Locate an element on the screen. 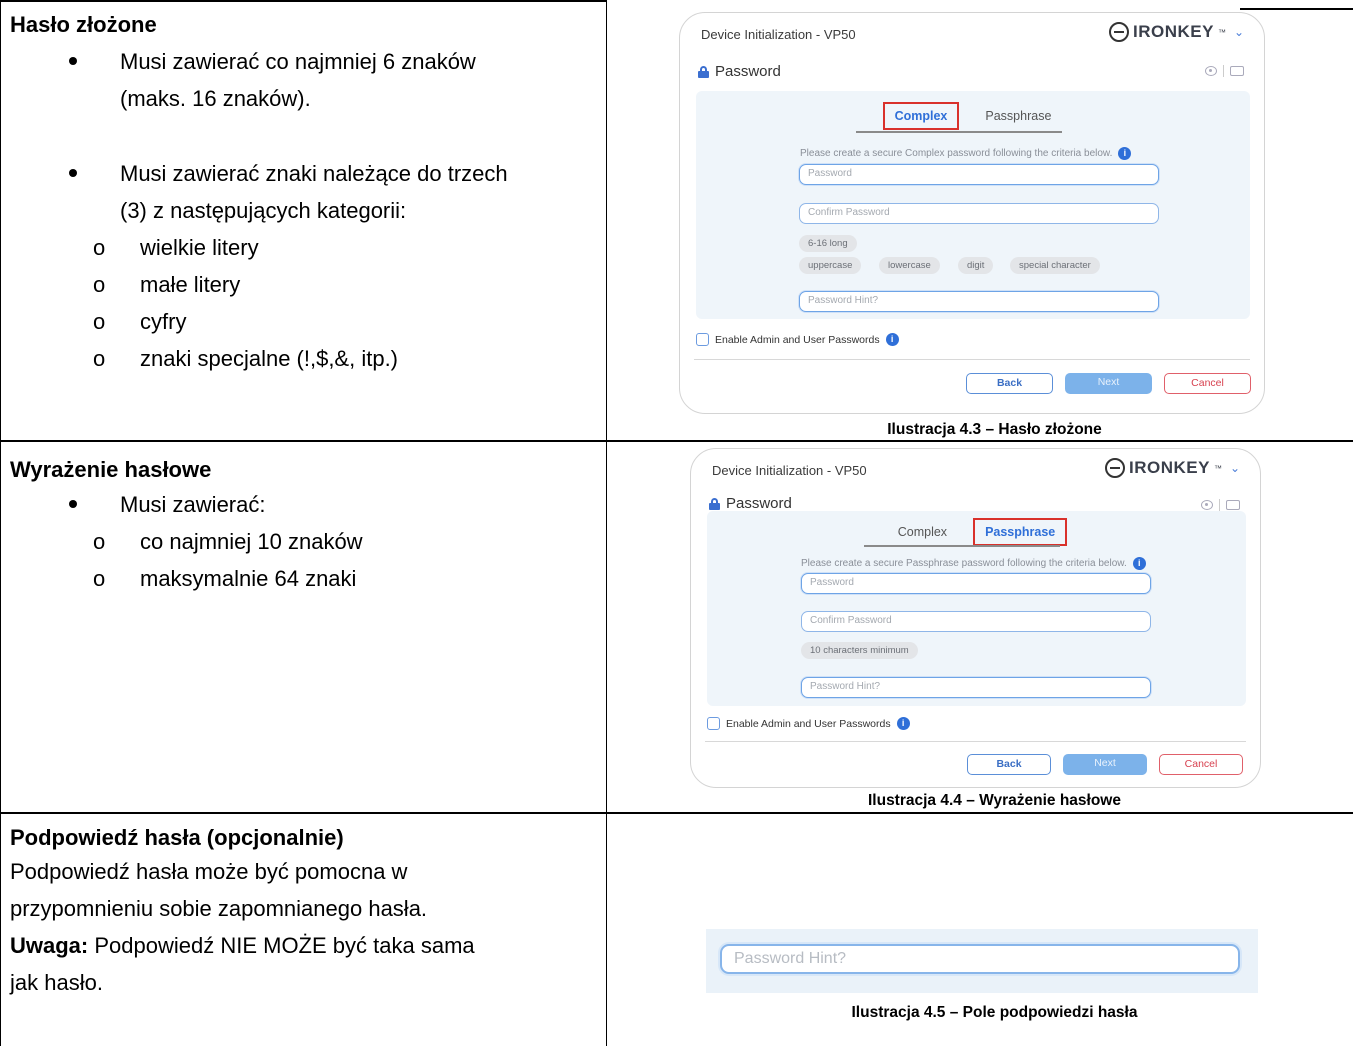 This screenshot has height=1046, width=1353. heading-hint: Podpowiedź hasła (opcjonalnie) is located at coordinates (177, 837).